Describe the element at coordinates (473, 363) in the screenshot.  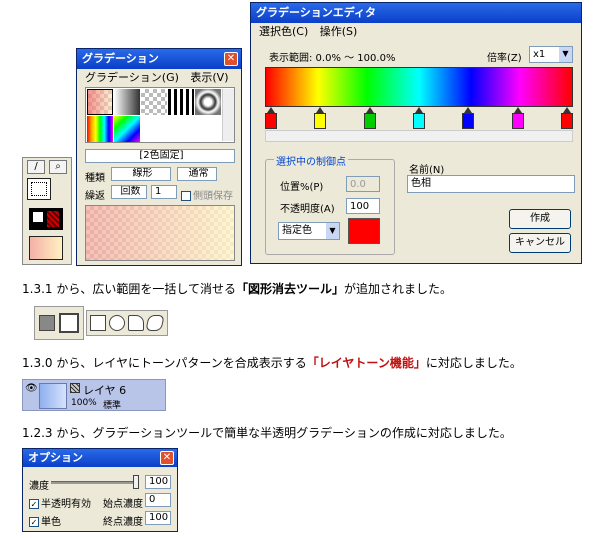
I see `note-2-tail: に対応しました。` at that location.